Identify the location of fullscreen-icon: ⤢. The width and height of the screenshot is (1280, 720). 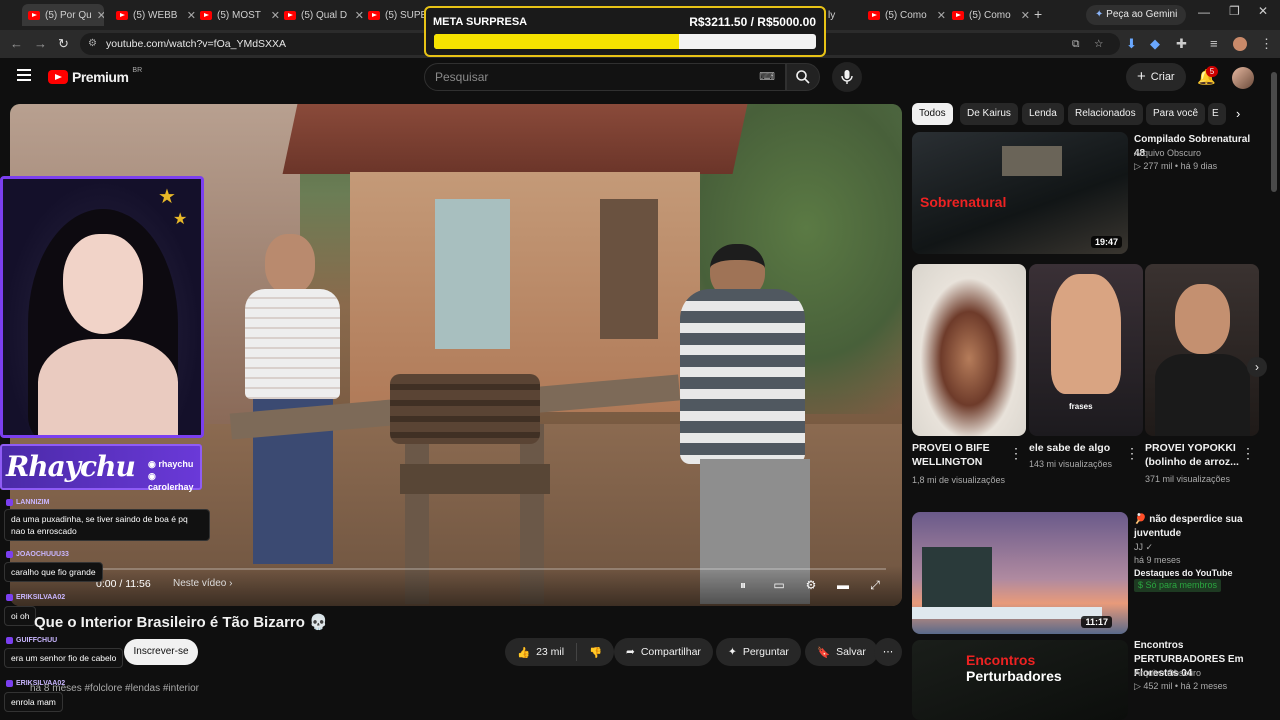
(875, 585).